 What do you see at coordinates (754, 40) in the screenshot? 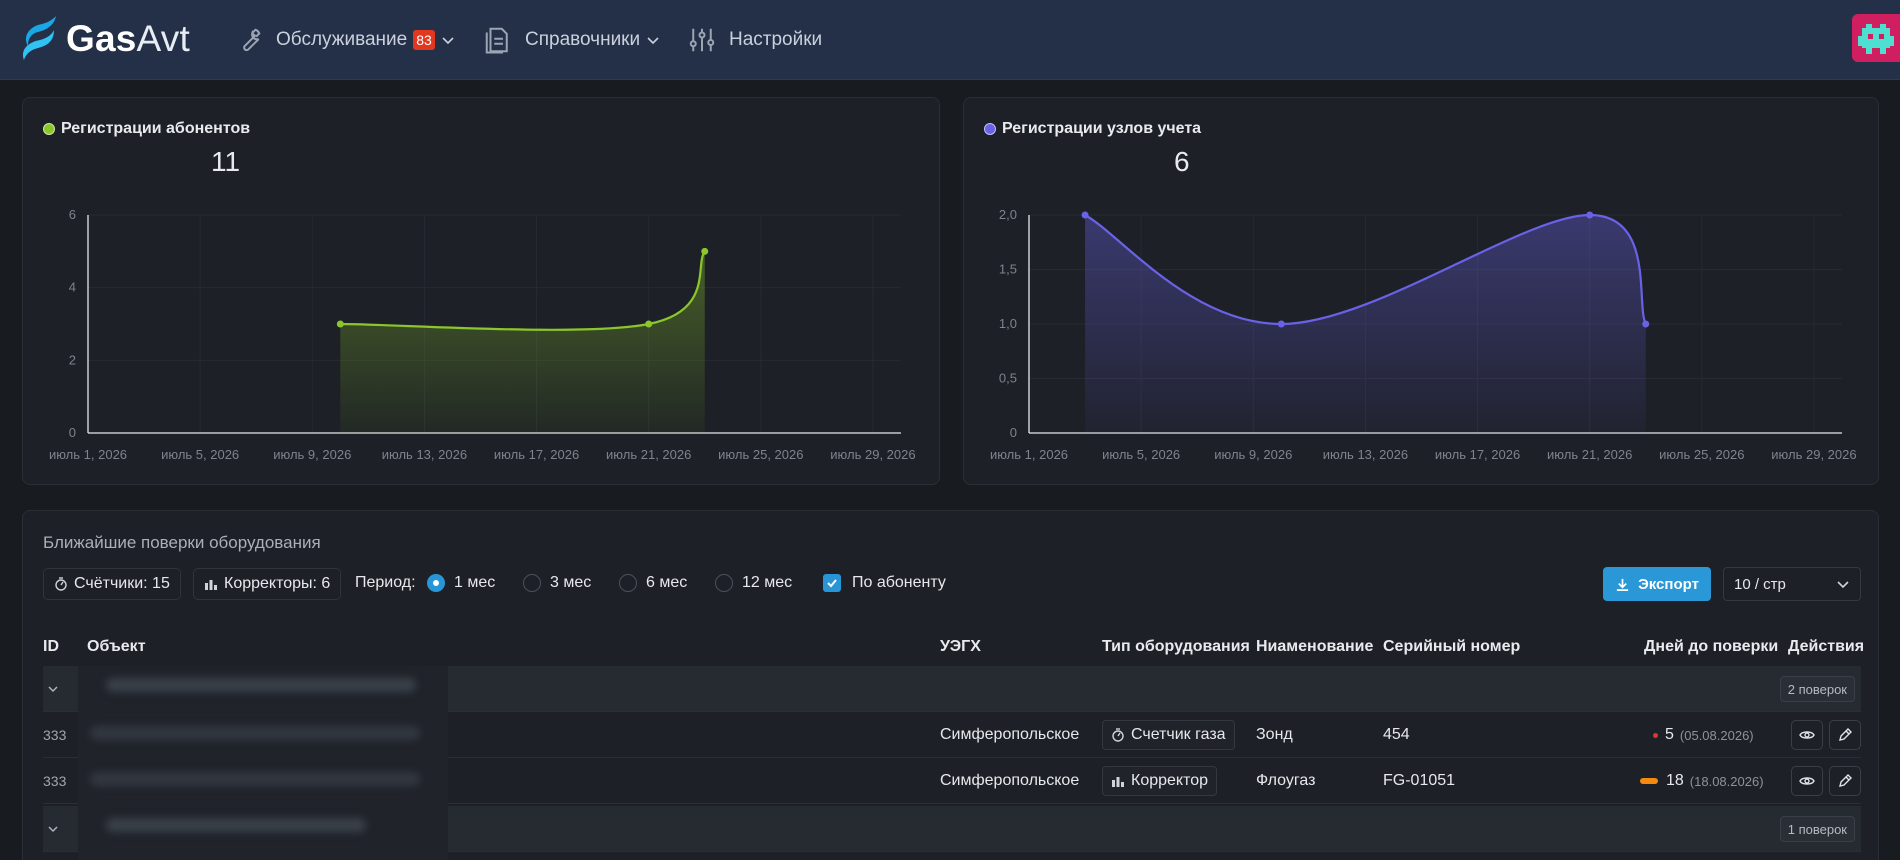
I see `nav-settings: Настройки` at bounding box center [754, 40].